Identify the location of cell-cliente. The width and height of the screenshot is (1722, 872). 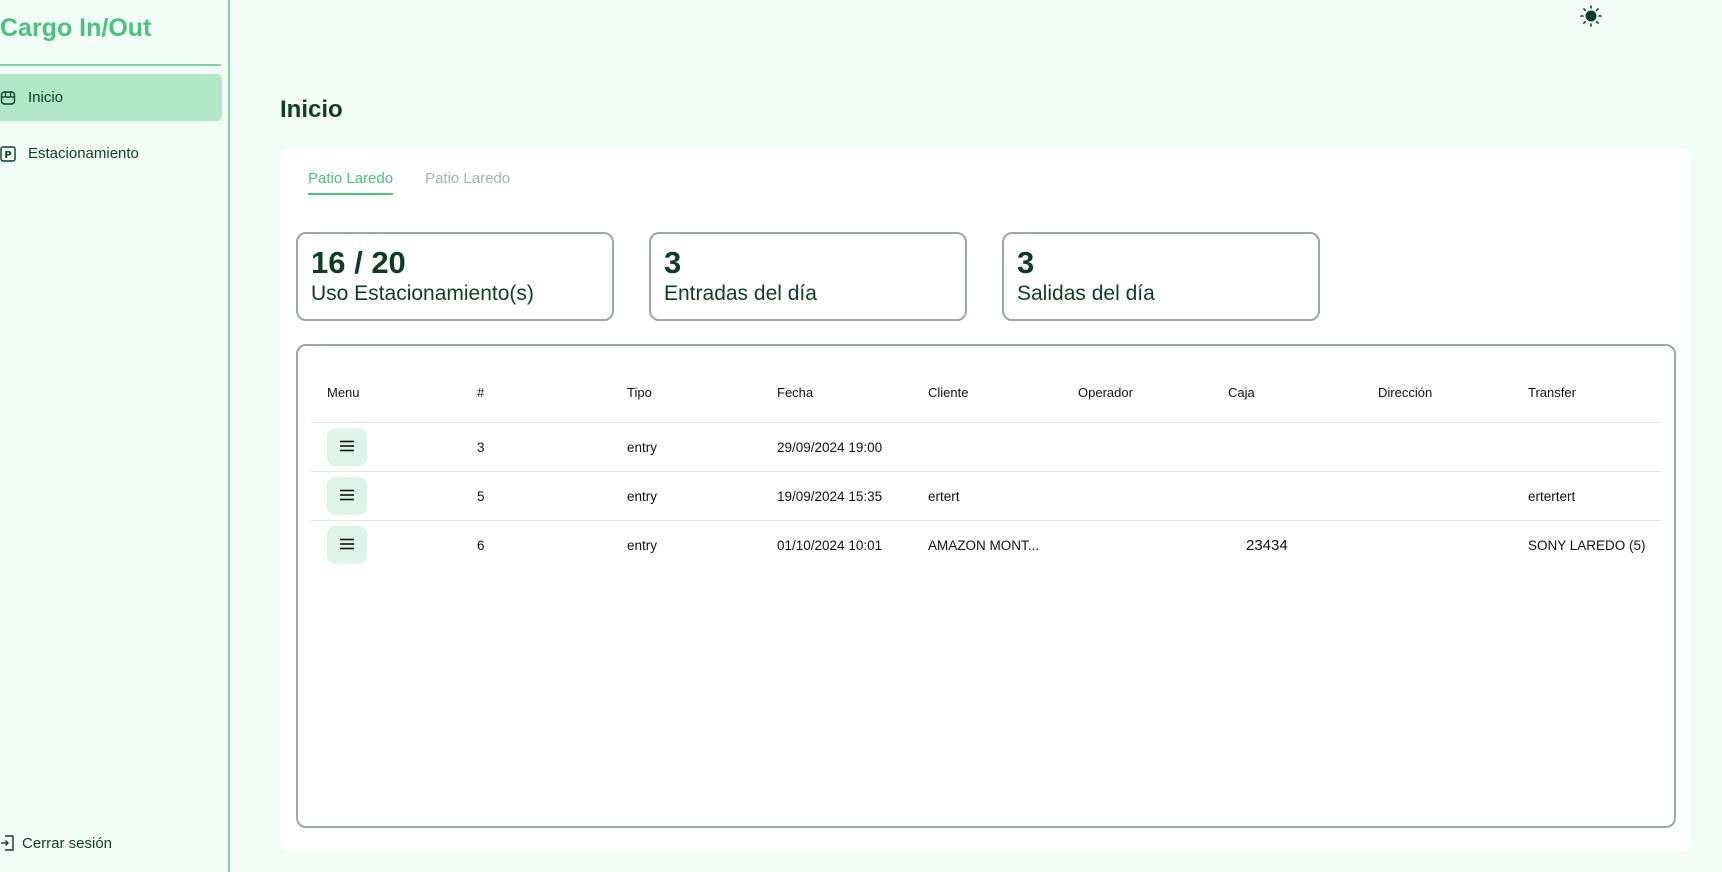
(987, 447).